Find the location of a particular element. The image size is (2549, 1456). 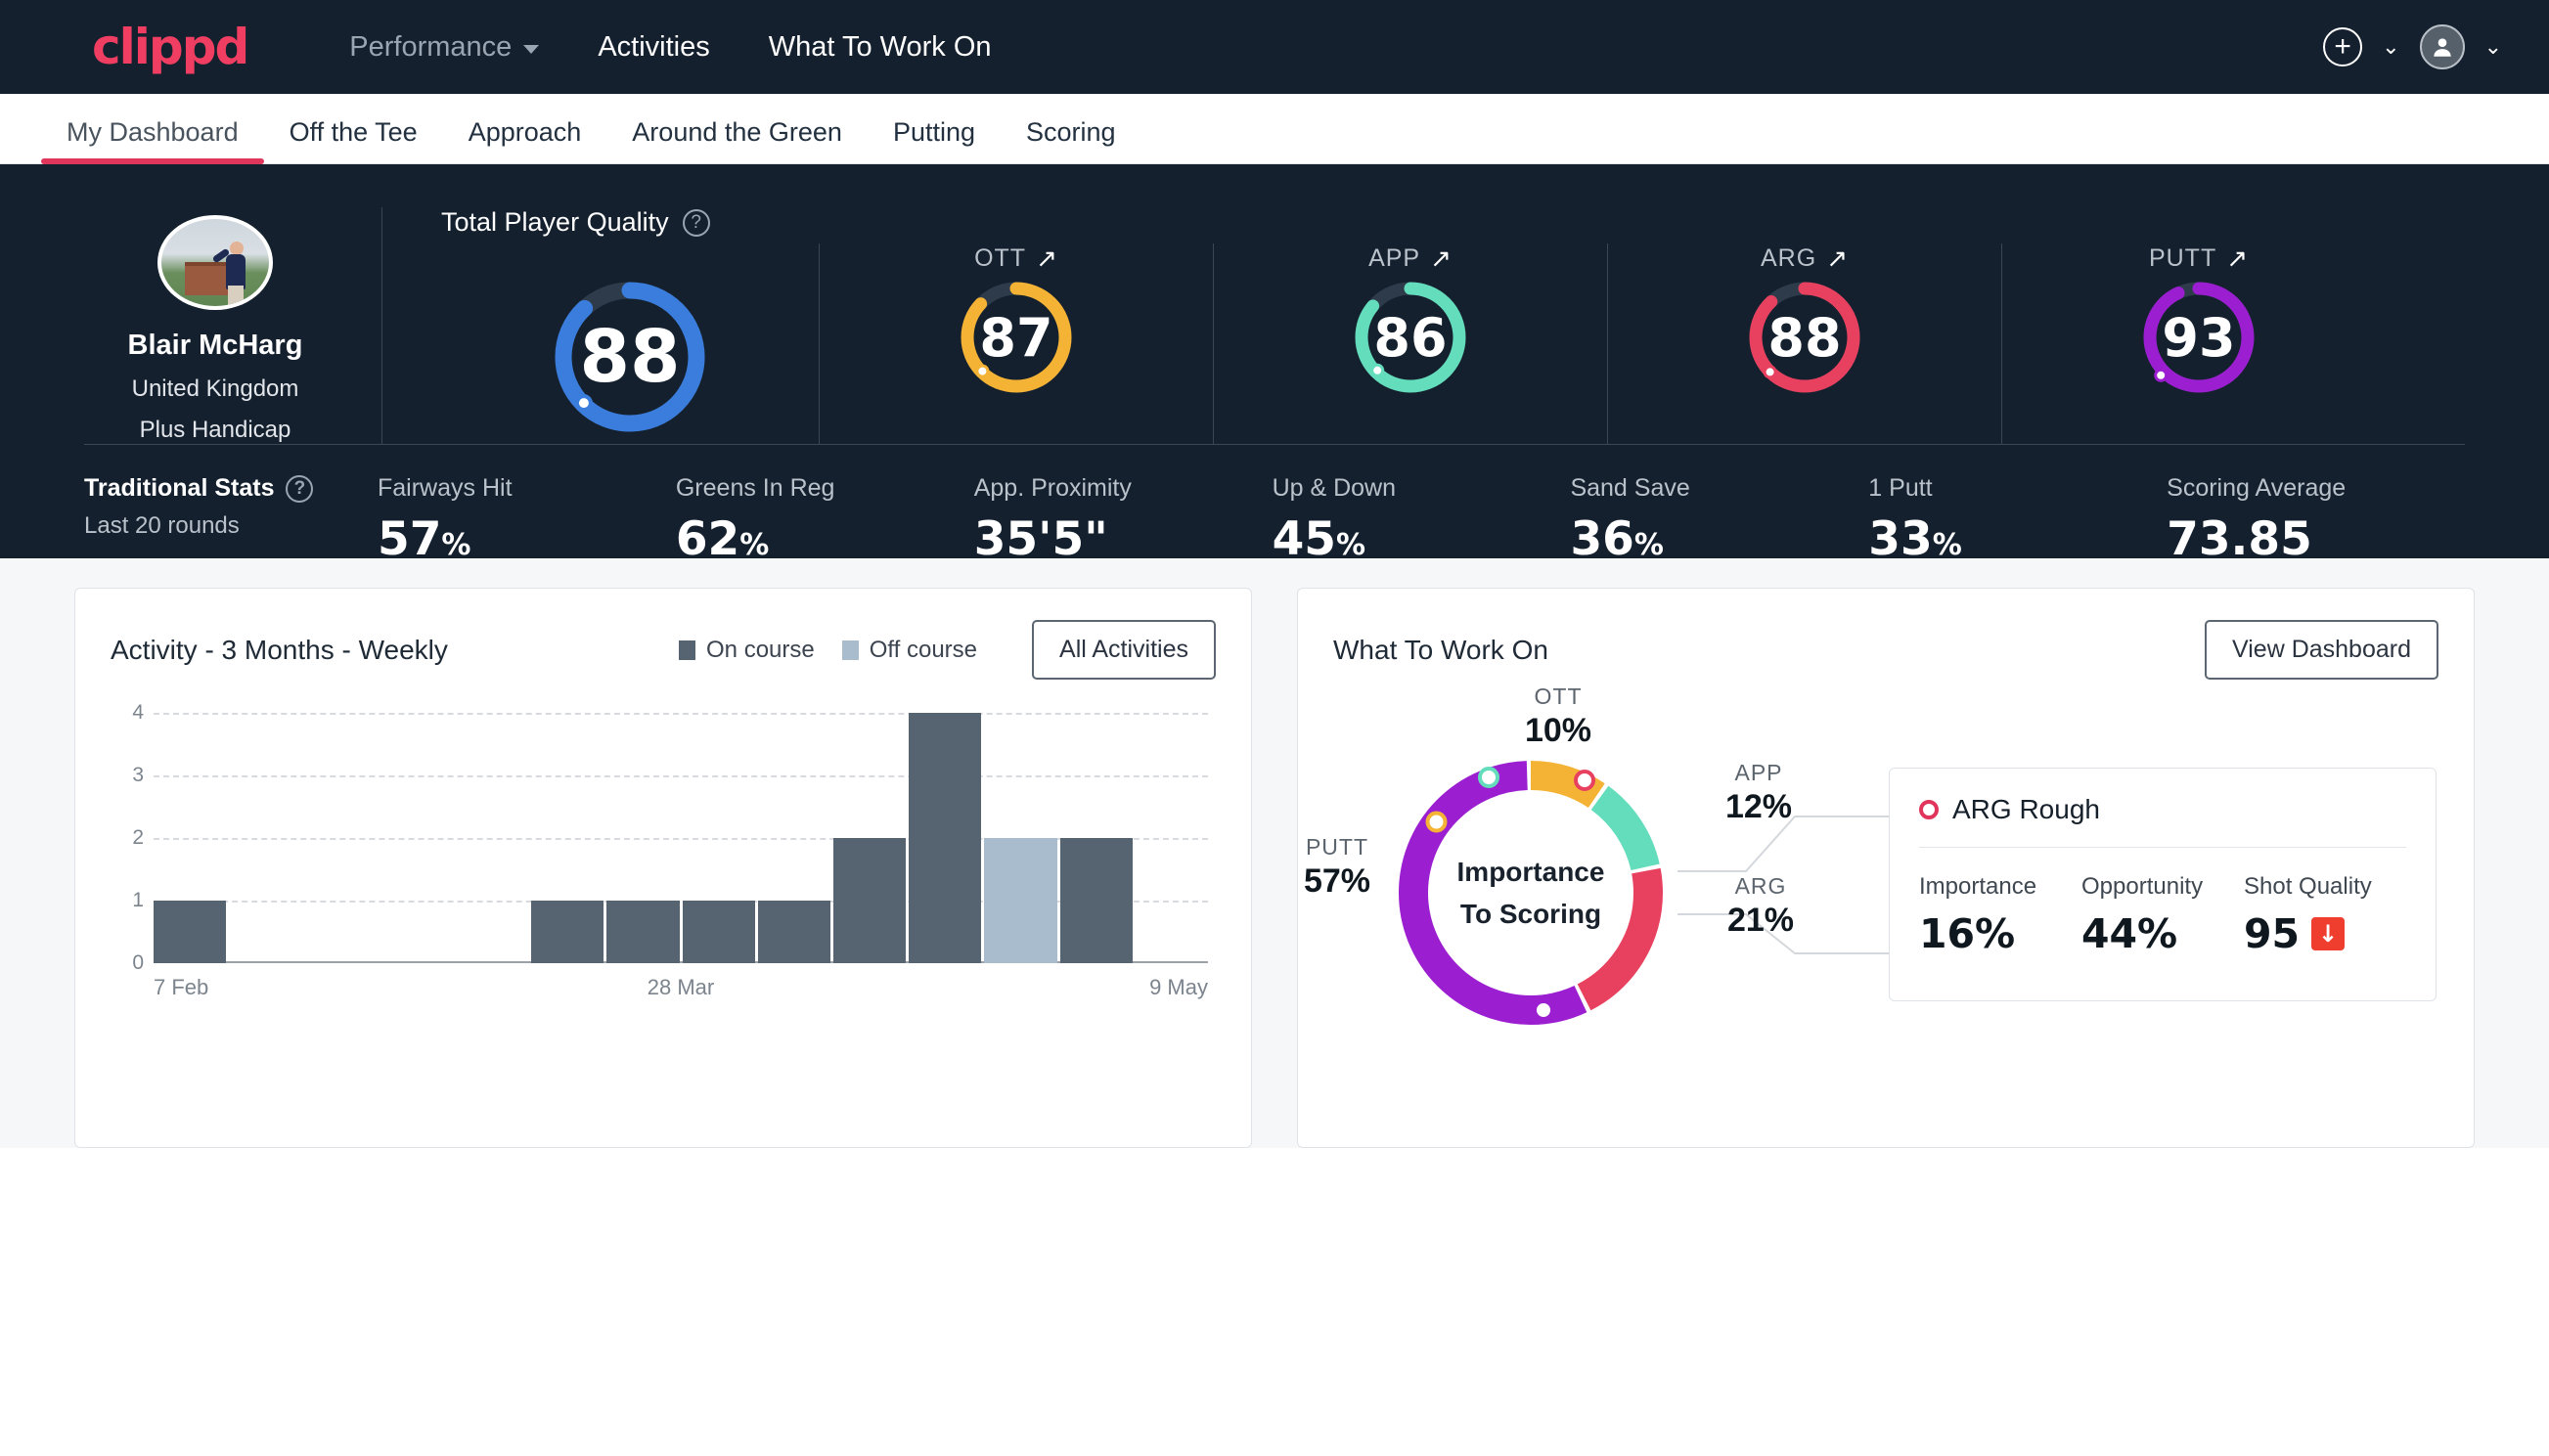

stat-scoring-average: Scoring Average 73.85 is located at coordinates (2316, 520).